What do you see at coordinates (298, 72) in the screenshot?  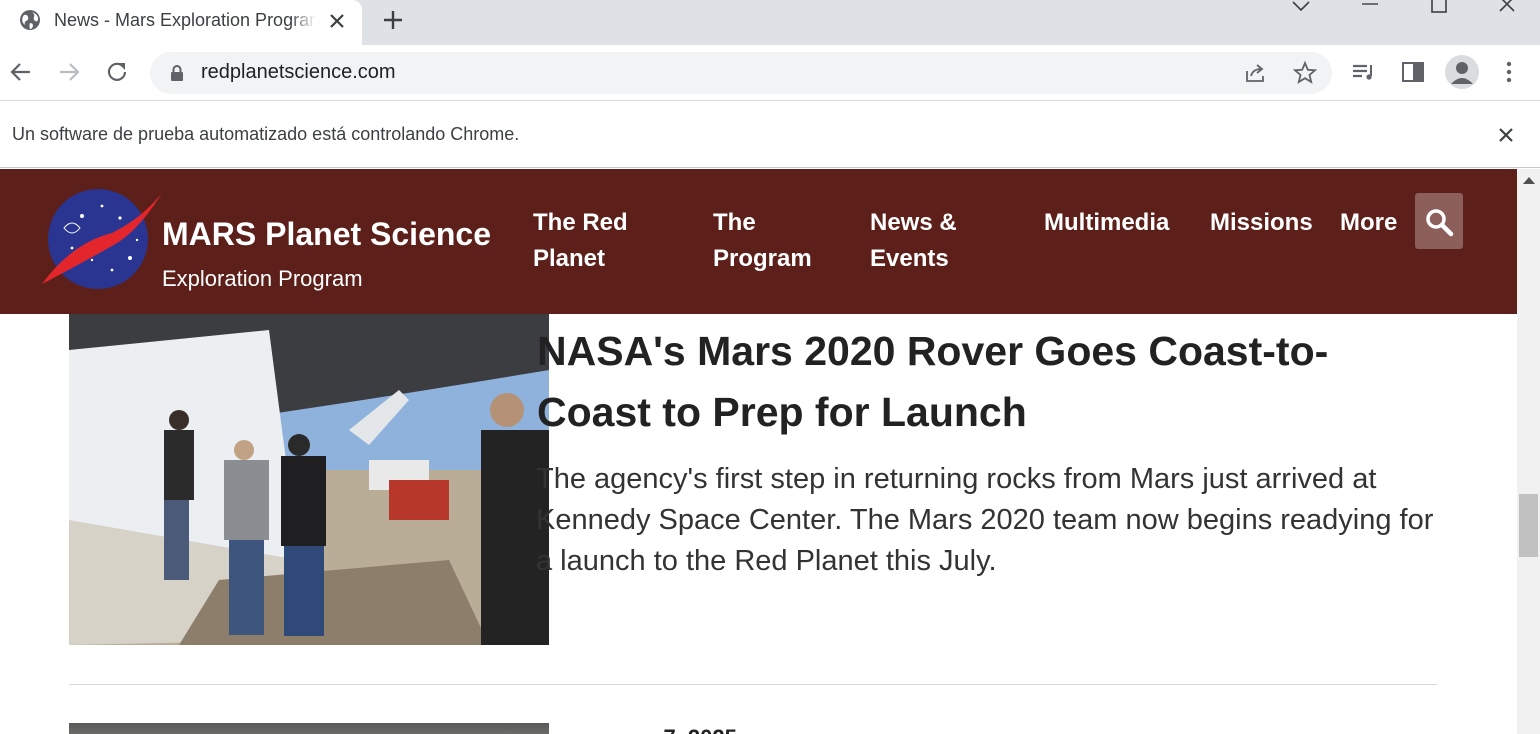 I see `url-text: redplanetscience.com` at bounding box center [298, 72].